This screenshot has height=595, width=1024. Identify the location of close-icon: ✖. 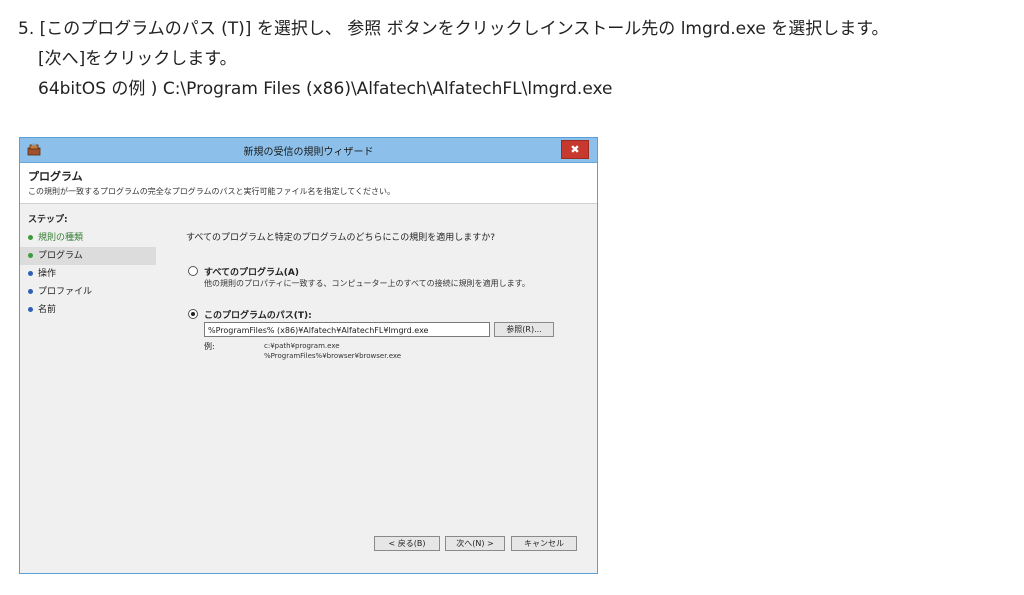
(575, 149).